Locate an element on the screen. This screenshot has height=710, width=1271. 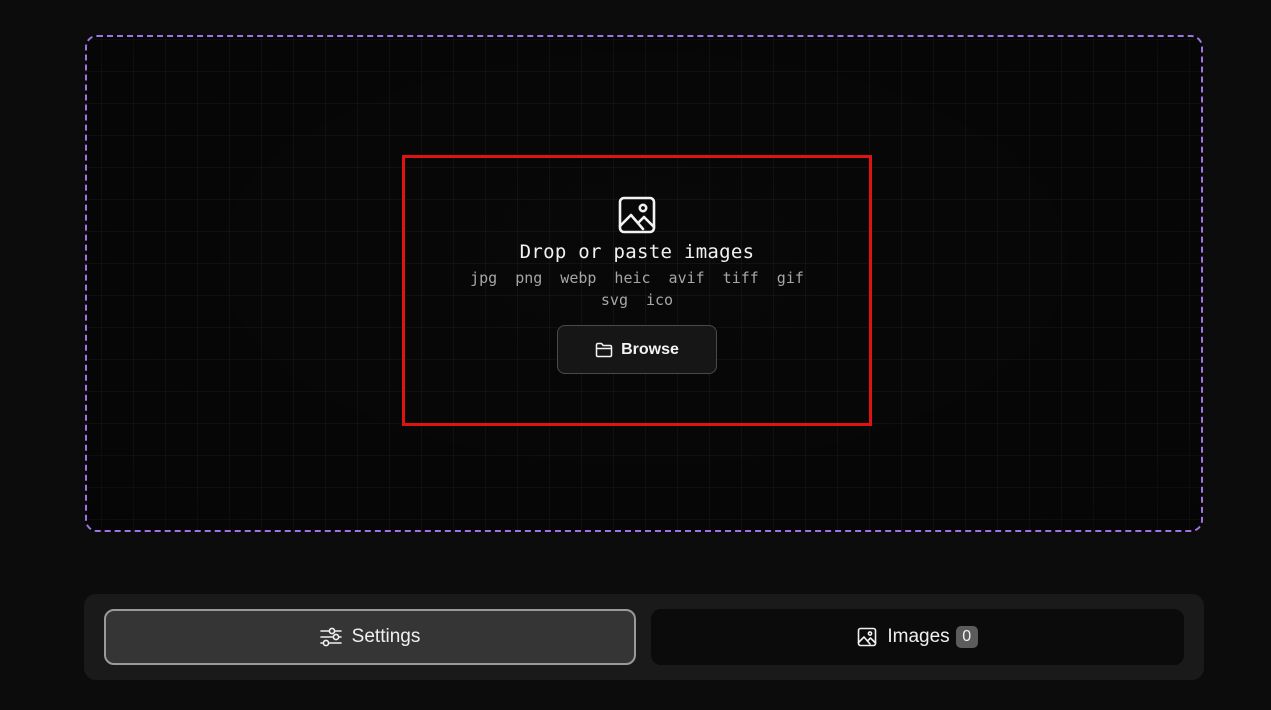
bottom-tab-bar: Settings Images 0 is located at coordinates (644, 637).